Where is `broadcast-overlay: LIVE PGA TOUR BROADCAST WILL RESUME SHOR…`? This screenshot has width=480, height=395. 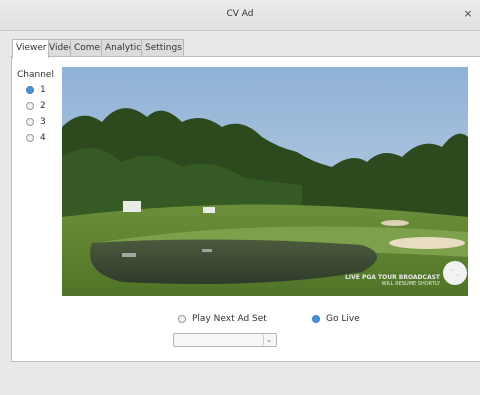
broadcast-overlay: LIVE PGA TOUR BROADCAST WILL RESUME SHOR… is located at coordinates (392, 281).